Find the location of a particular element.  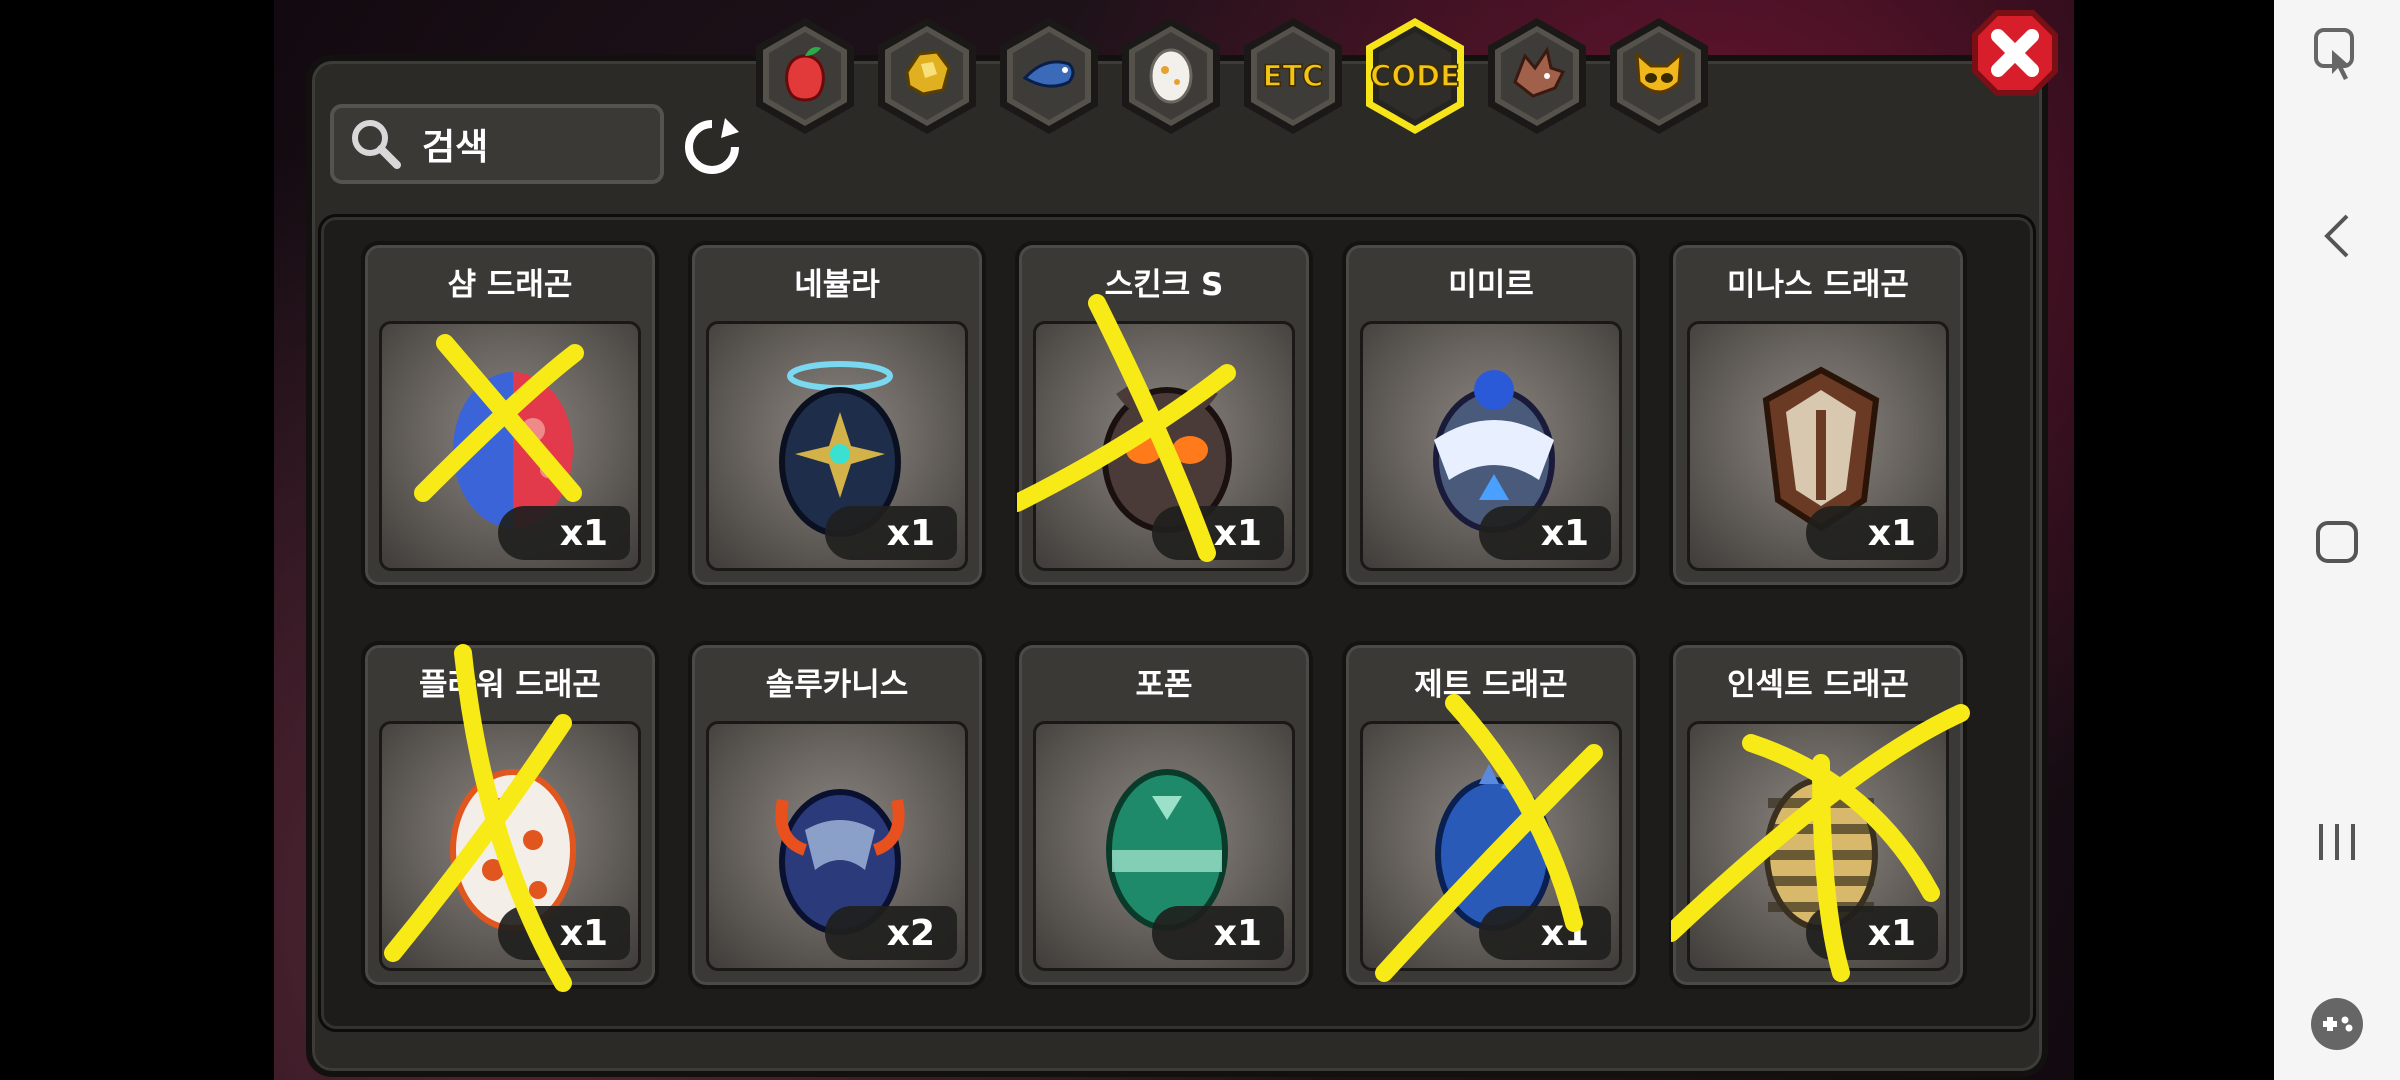

search-label: 검색 is located at coordinates (455, 147).